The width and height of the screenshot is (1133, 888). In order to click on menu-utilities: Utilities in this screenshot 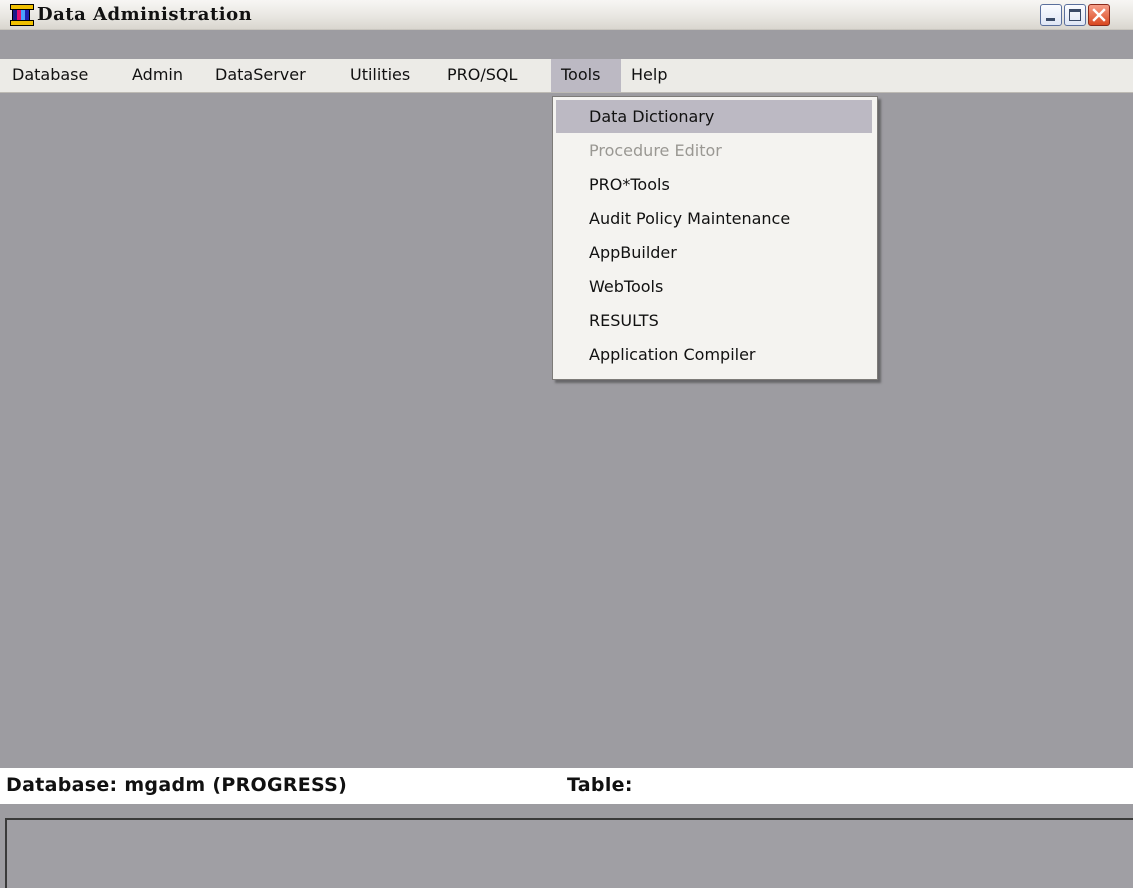, I will do `click(380, 75)`.